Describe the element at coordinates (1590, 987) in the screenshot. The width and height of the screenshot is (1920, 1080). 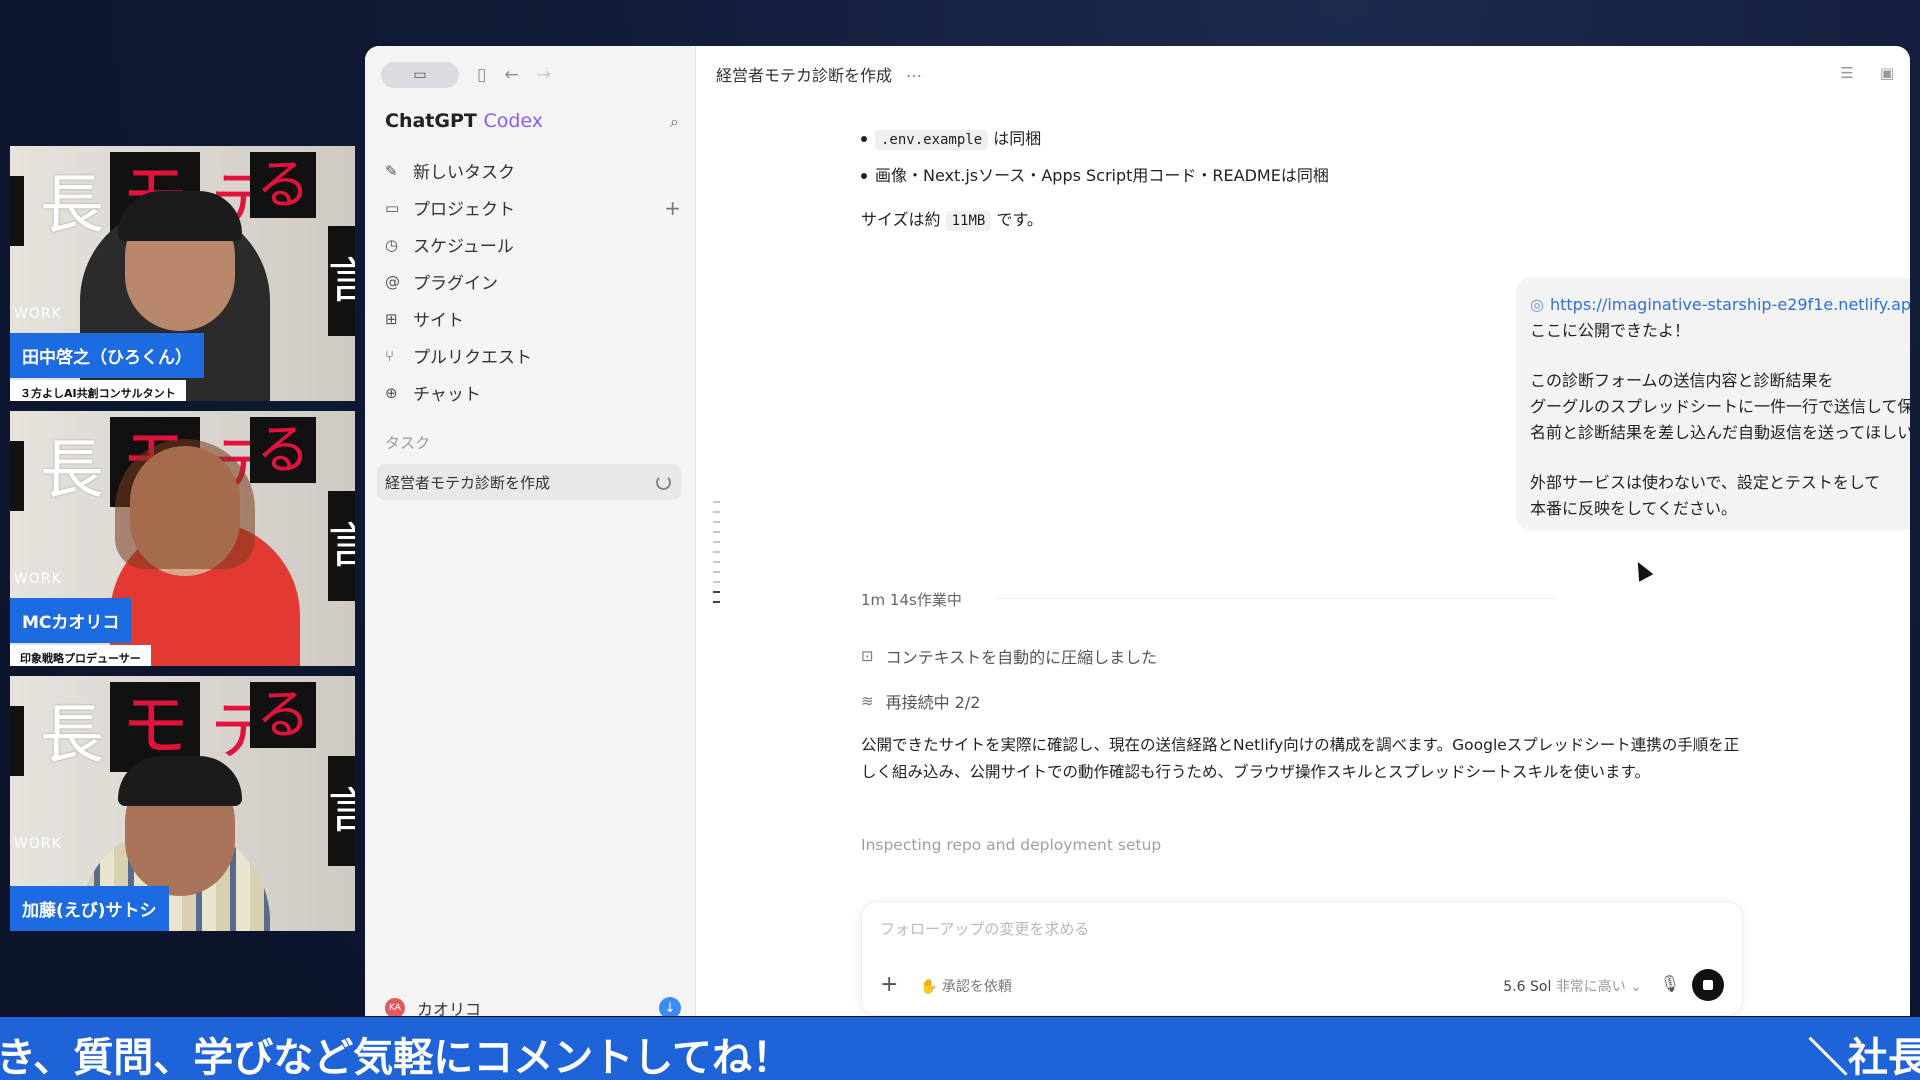
I see `reasoning-level: 非常に高い` at that location.